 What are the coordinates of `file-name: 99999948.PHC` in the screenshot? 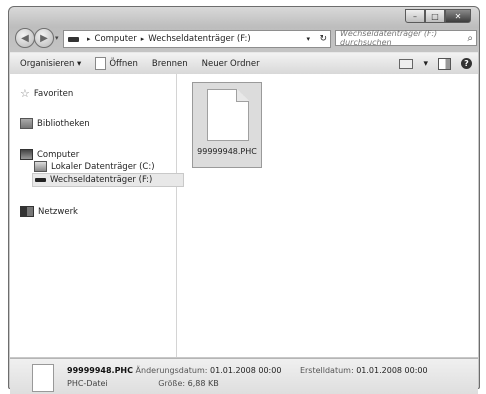 It's located at (227, 151).